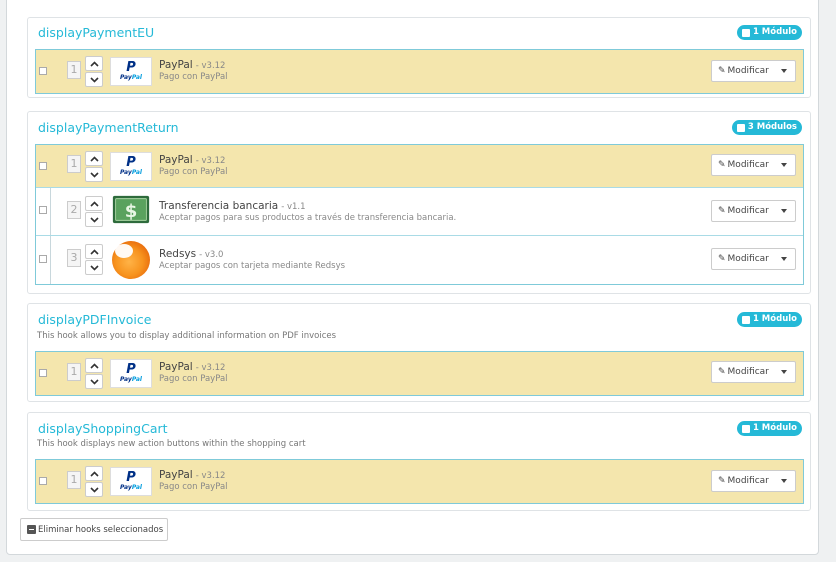  Describe the element at coordinates (94, 319) in the screenshot. I see `hook-title: displayPDFInvoice` at that location.